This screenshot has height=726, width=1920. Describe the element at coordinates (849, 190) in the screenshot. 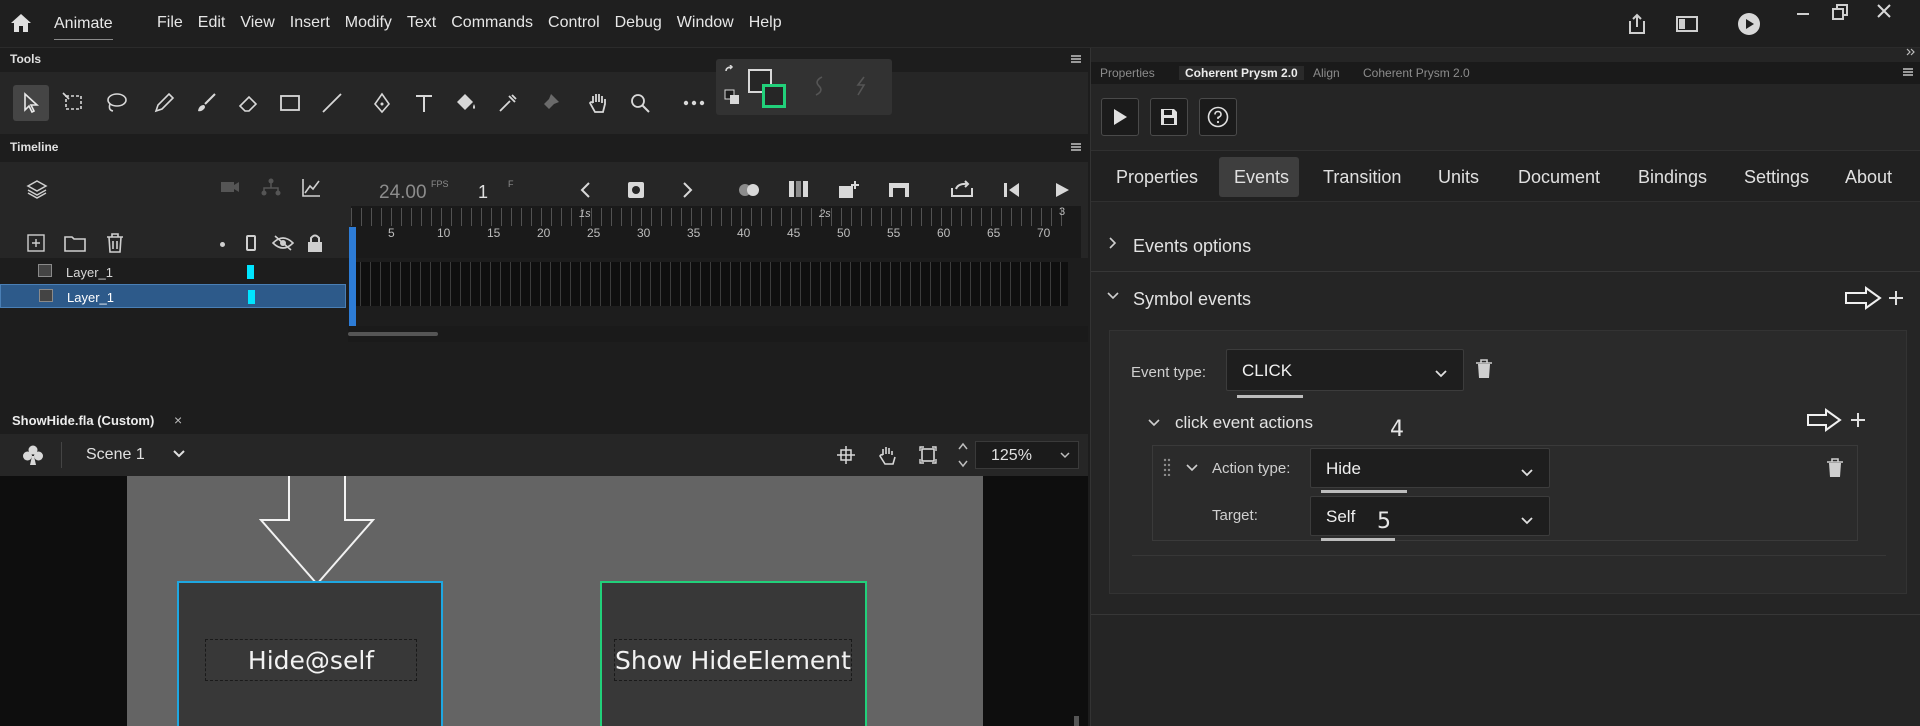

I see `insert-frame-icon` at that location.